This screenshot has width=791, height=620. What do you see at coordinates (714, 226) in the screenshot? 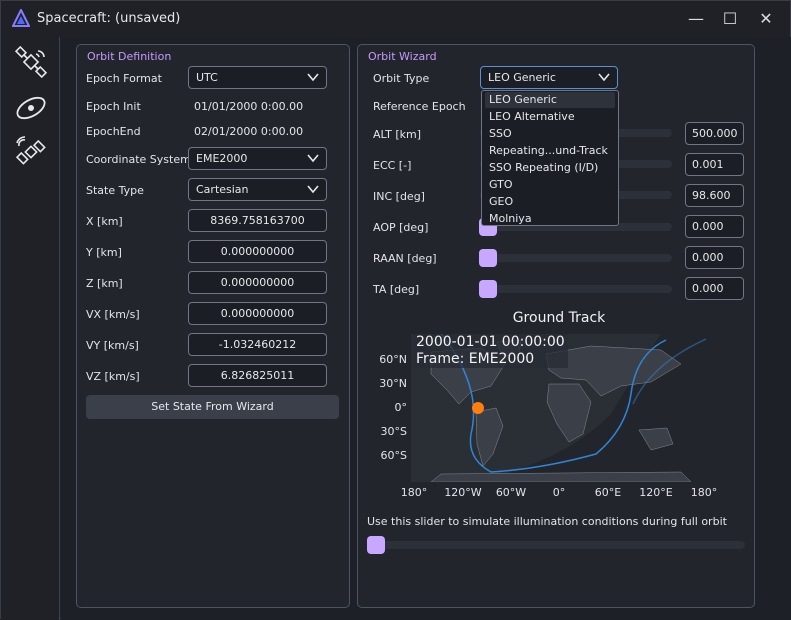
I see `aop-input: 0.000` at bounding box center [714, 226].